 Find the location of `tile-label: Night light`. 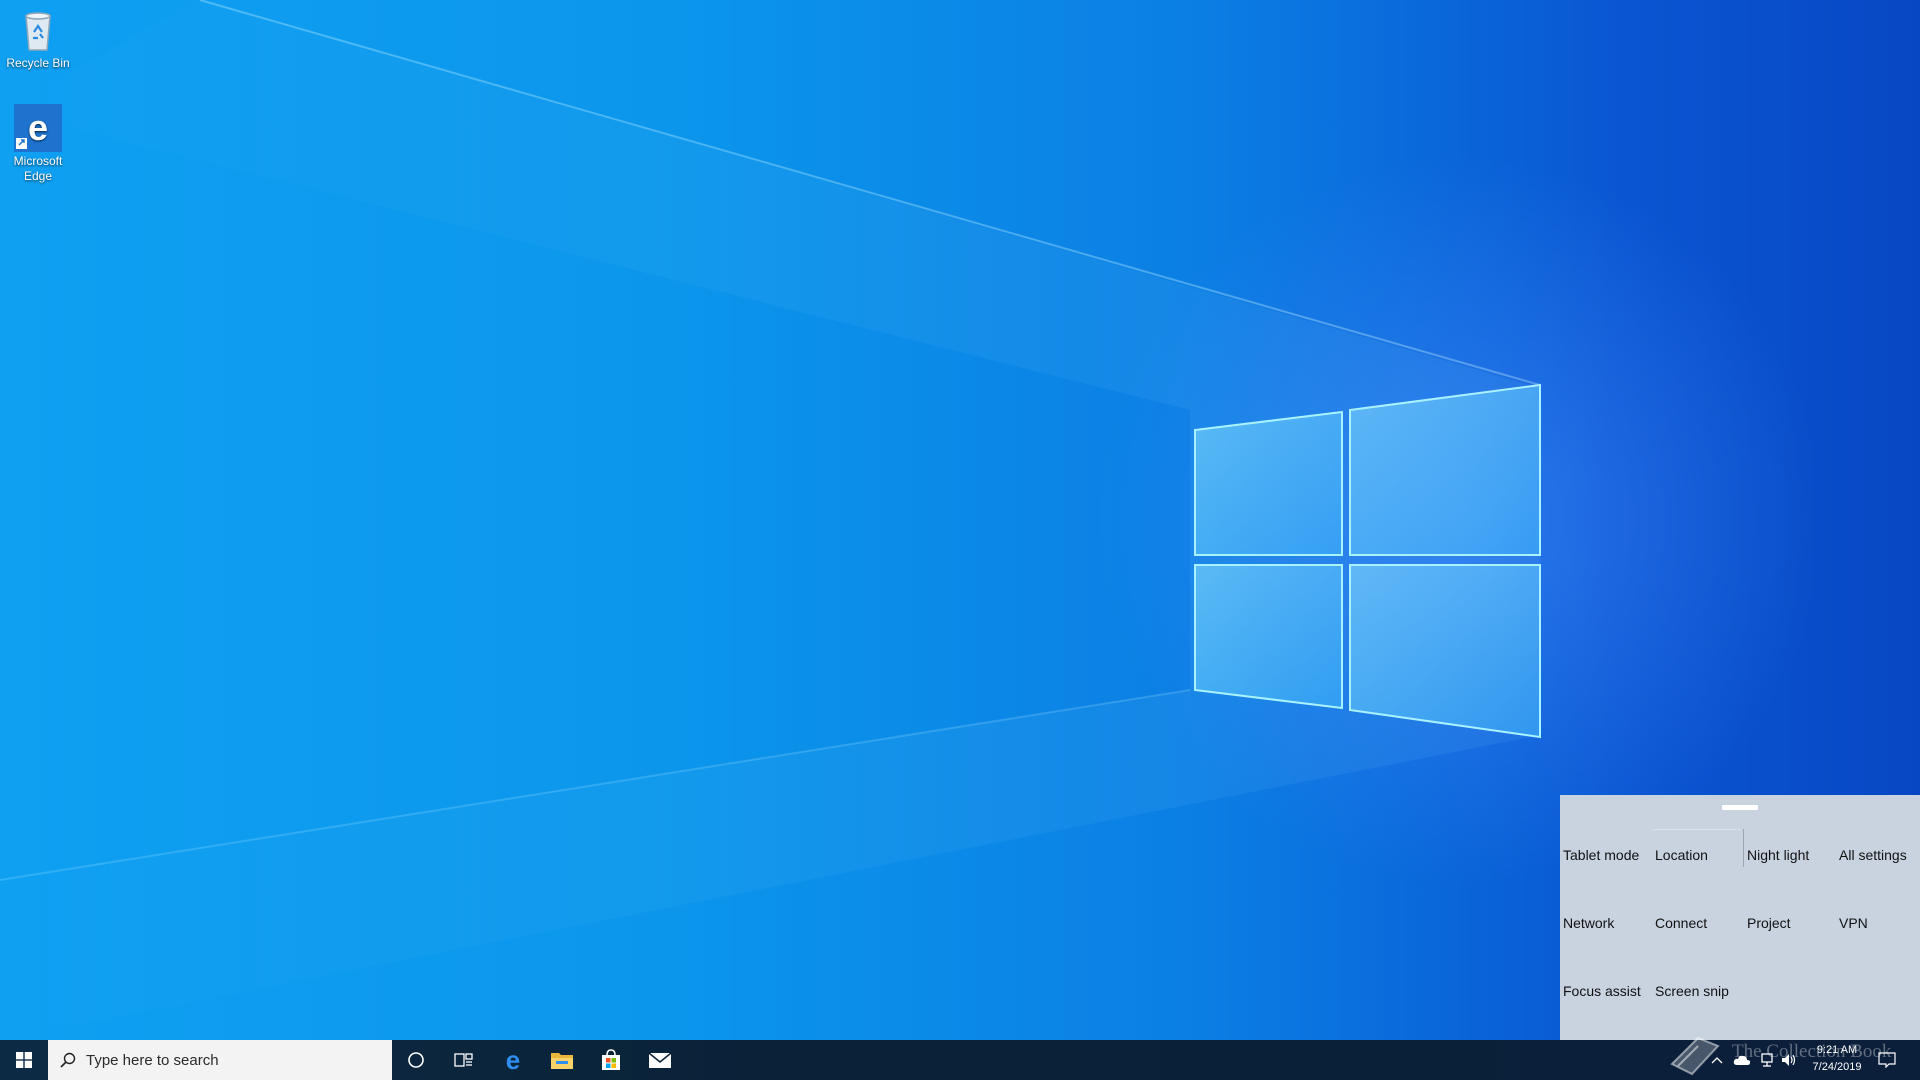

tile-label: Night light is located at coordinates (1778, 855).